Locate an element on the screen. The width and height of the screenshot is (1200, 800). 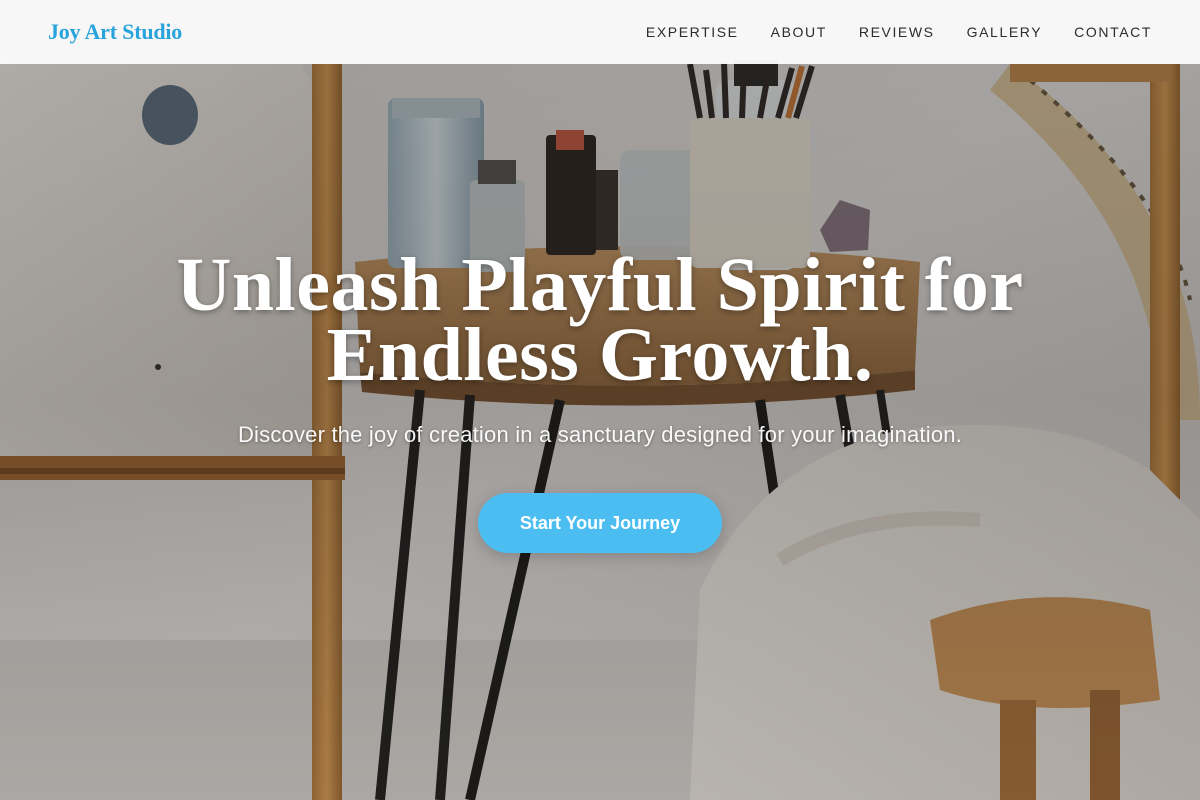
hero-headline-line-2: Endless Growth. is located at coordinates (600, 355).